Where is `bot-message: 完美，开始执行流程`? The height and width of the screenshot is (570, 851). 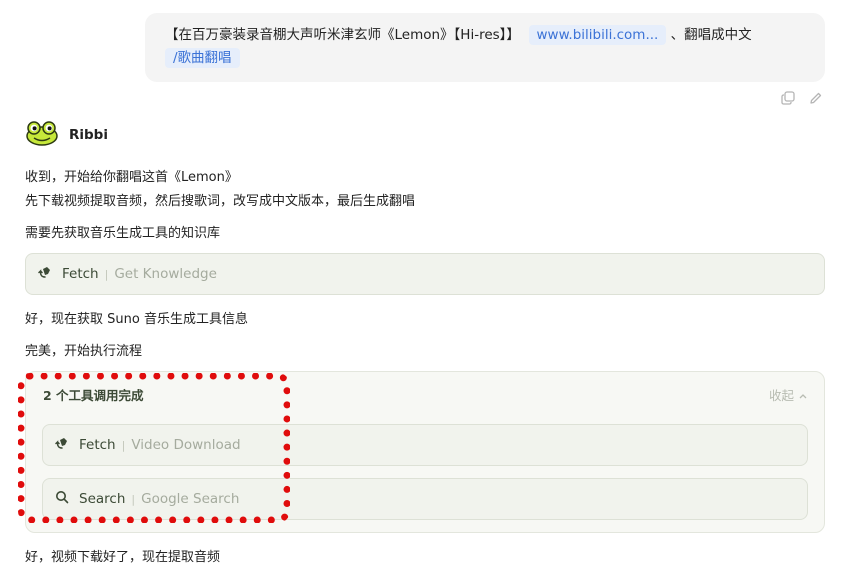 bot-message: 完美，开始执行流程 is located at coordinates (84, 351).